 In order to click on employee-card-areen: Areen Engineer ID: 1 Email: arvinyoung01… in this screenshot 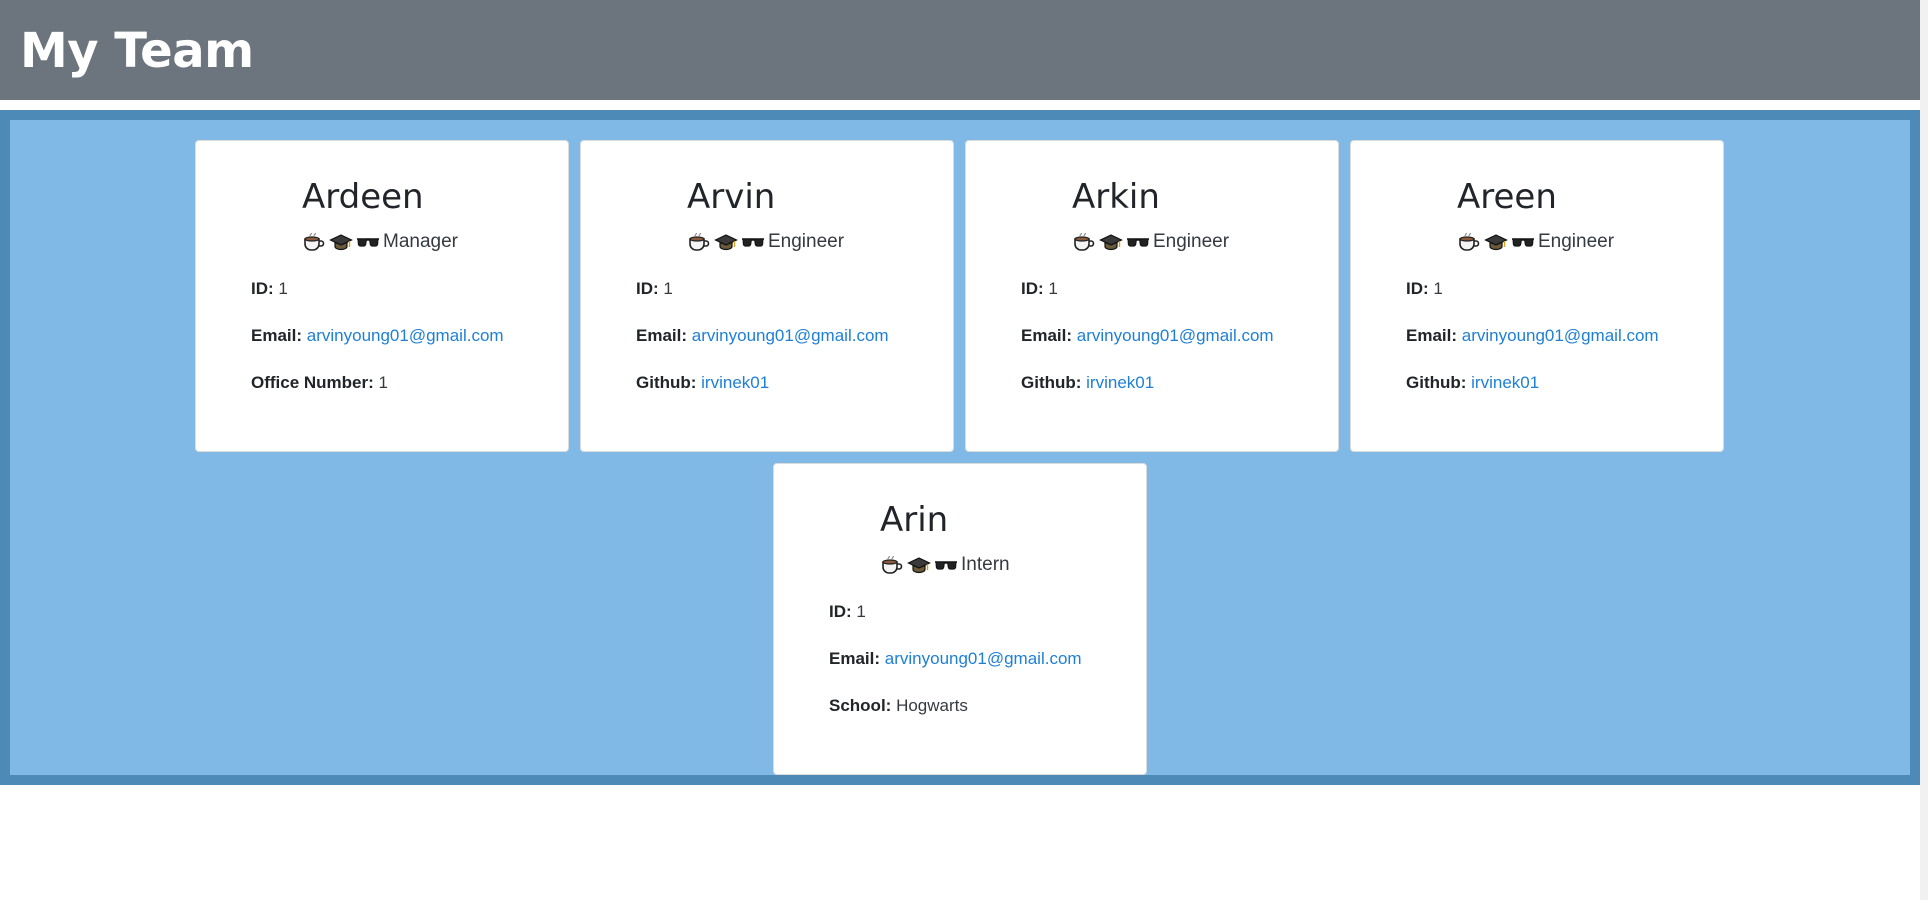, I will do `click(1537, 296)`.